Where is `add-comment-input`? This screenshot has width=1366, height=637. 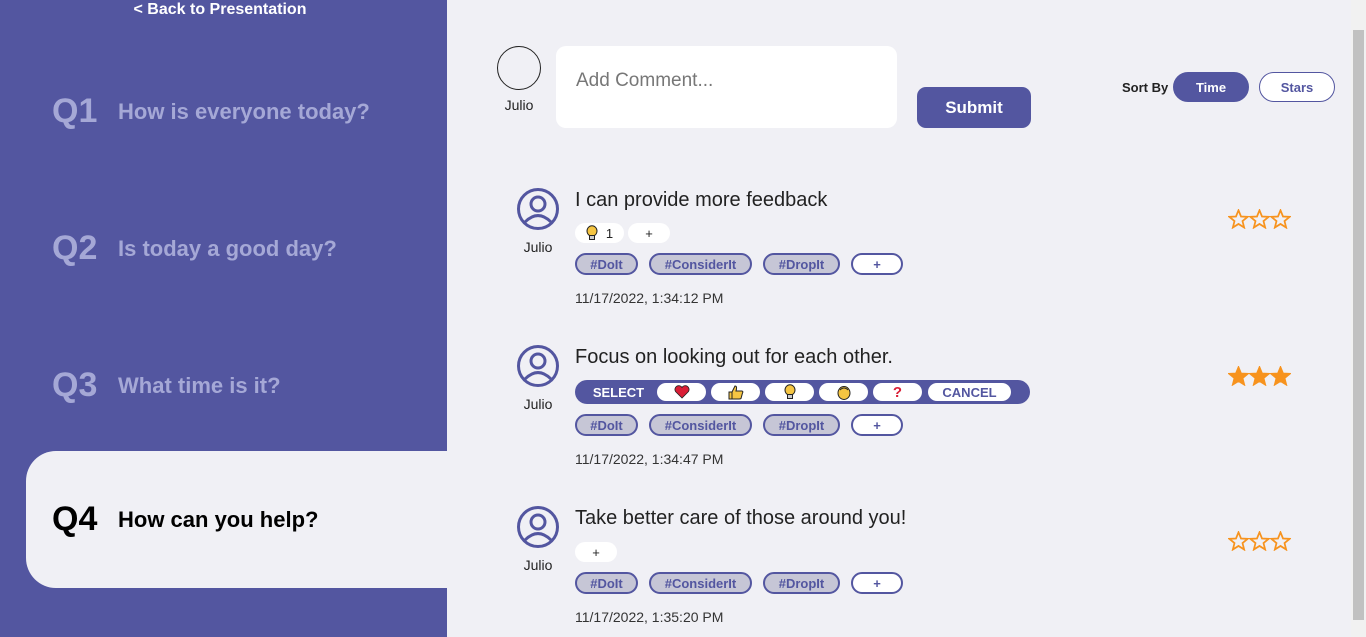
add-comment-input is located at coordinates (726, 87).